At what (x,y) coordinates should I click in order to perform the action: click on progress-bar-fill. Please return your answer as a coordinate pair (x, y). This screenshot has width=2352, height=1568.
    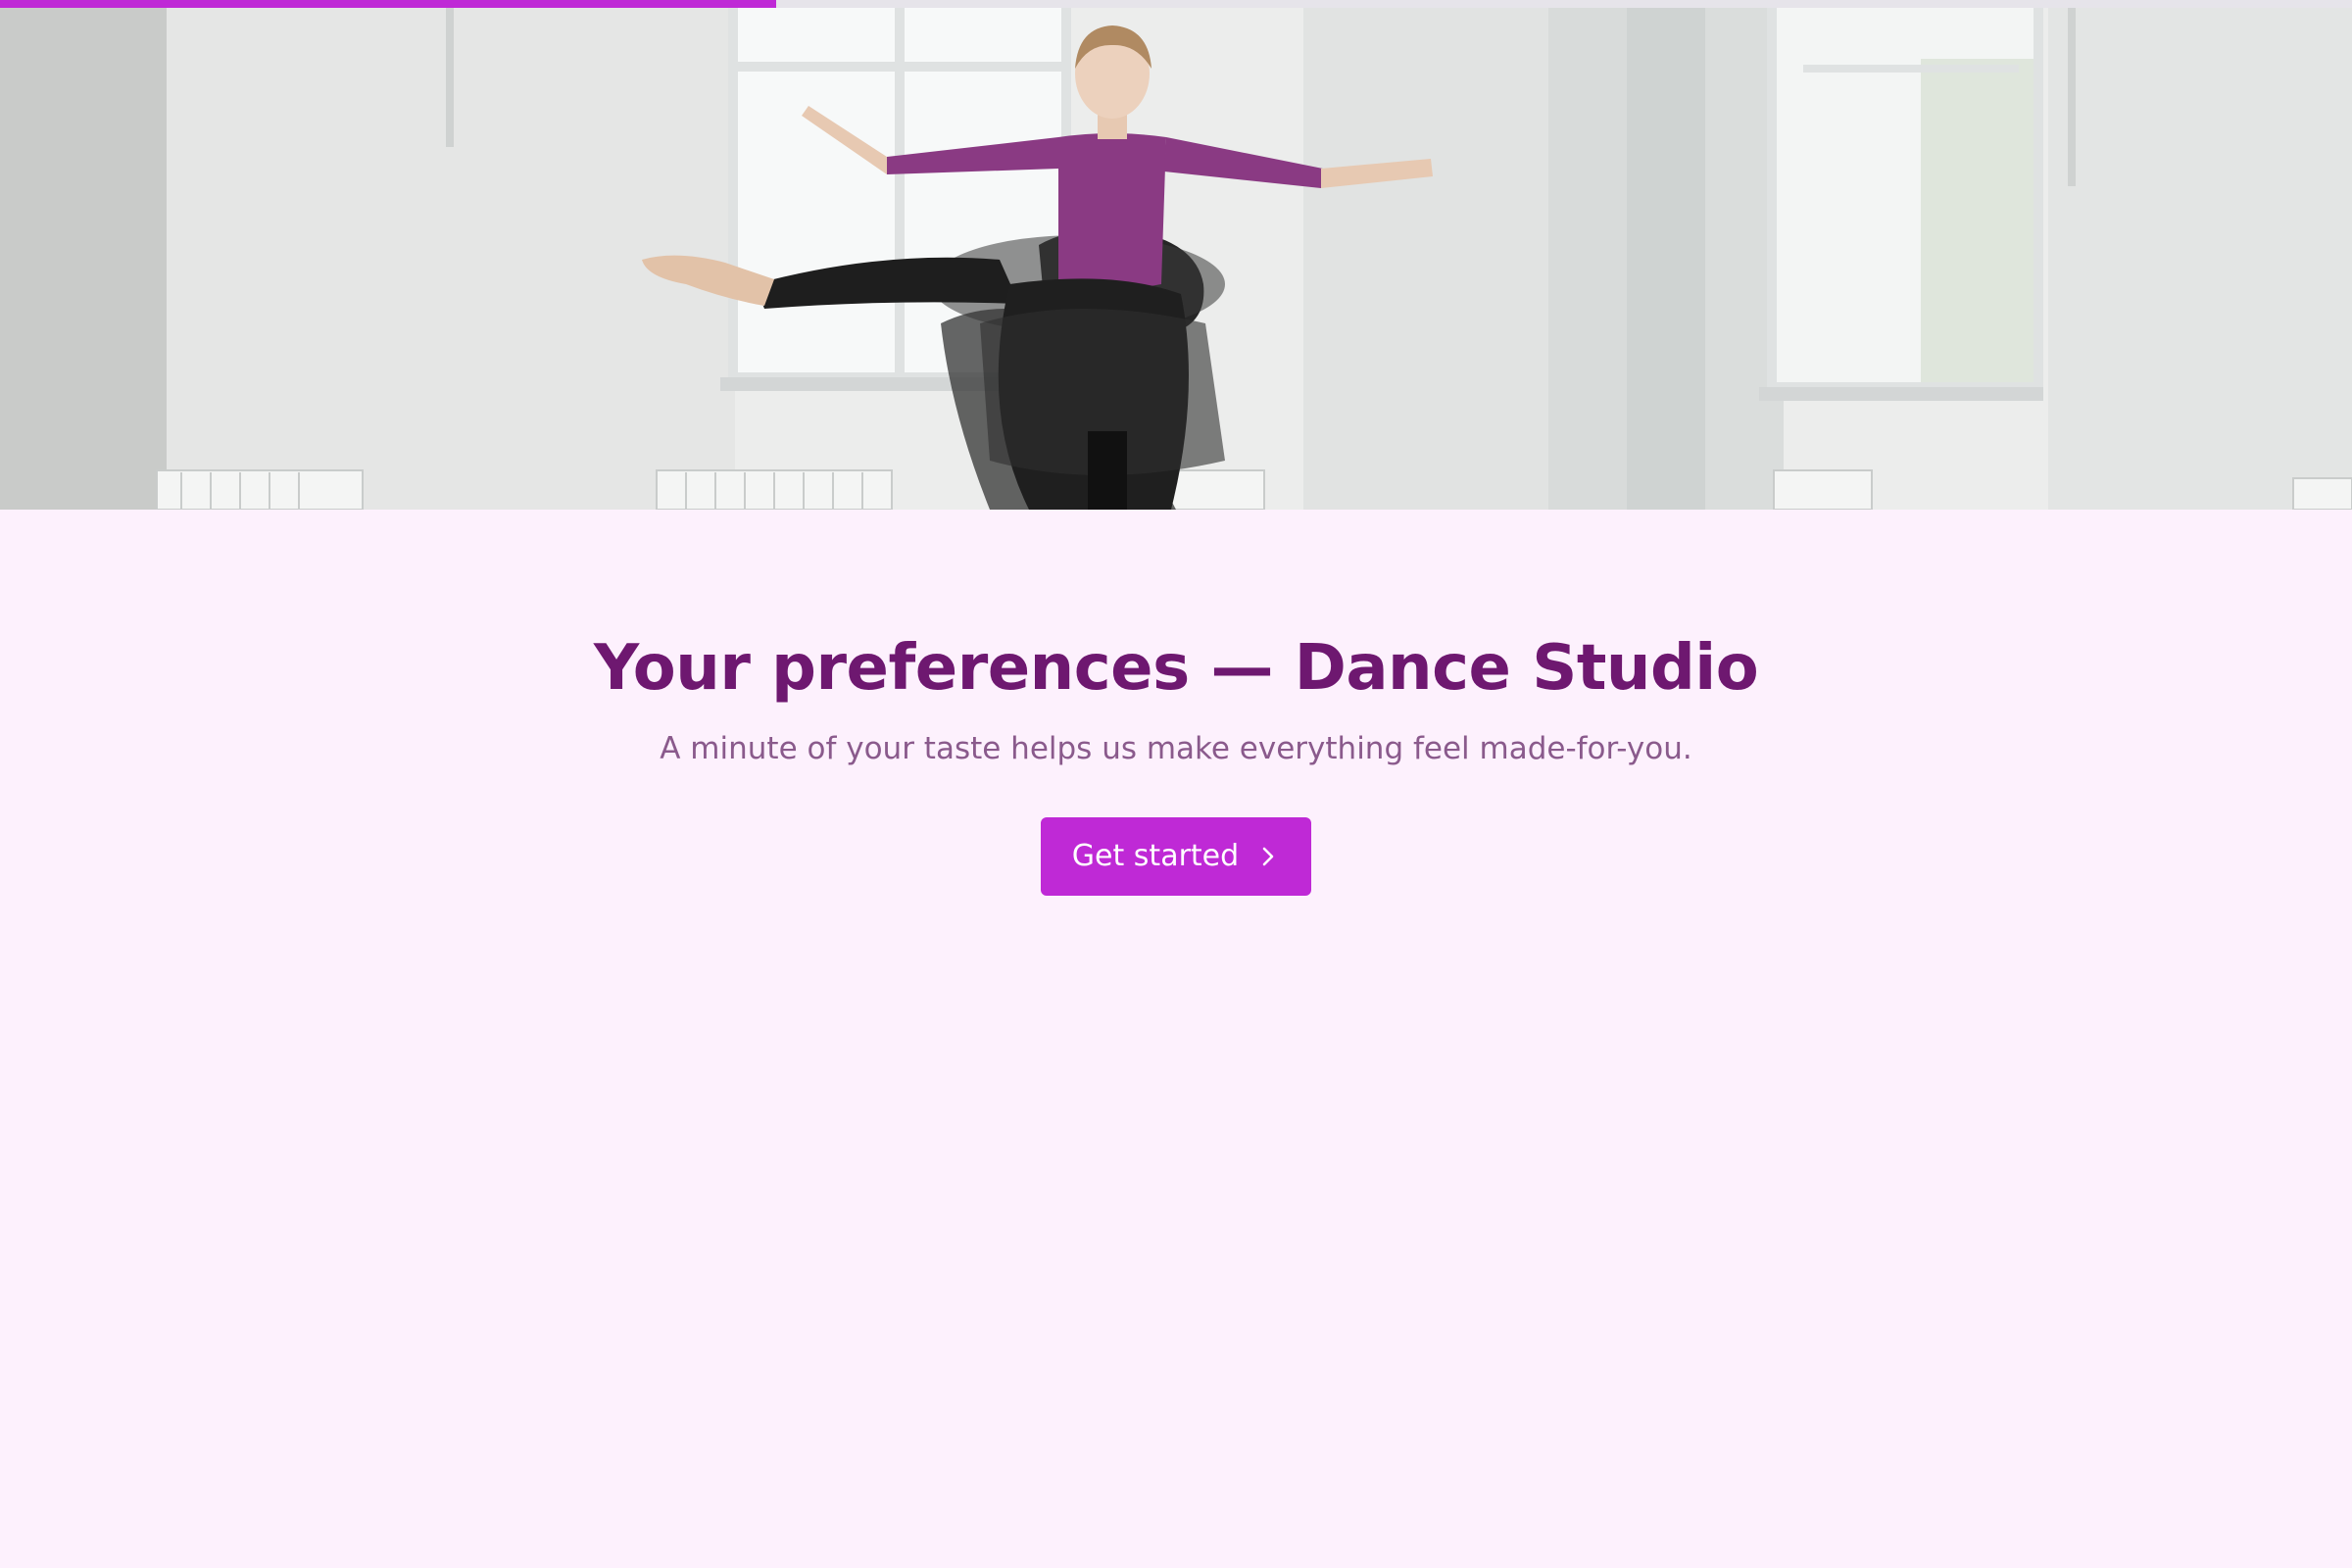
    Looking at the image, I should click on (388, 4).